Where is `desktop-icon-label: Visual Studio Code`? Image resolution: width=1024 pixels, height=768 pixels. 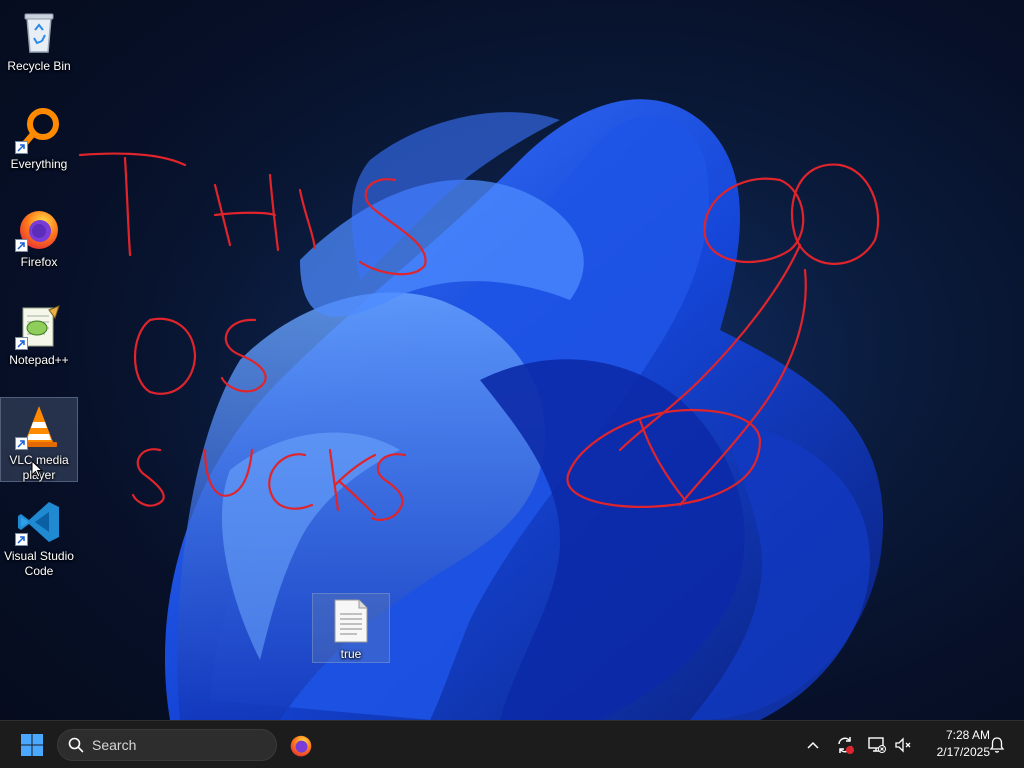 desktop-icon-label: Visual Studio Code is located at coordinates (39, 563).